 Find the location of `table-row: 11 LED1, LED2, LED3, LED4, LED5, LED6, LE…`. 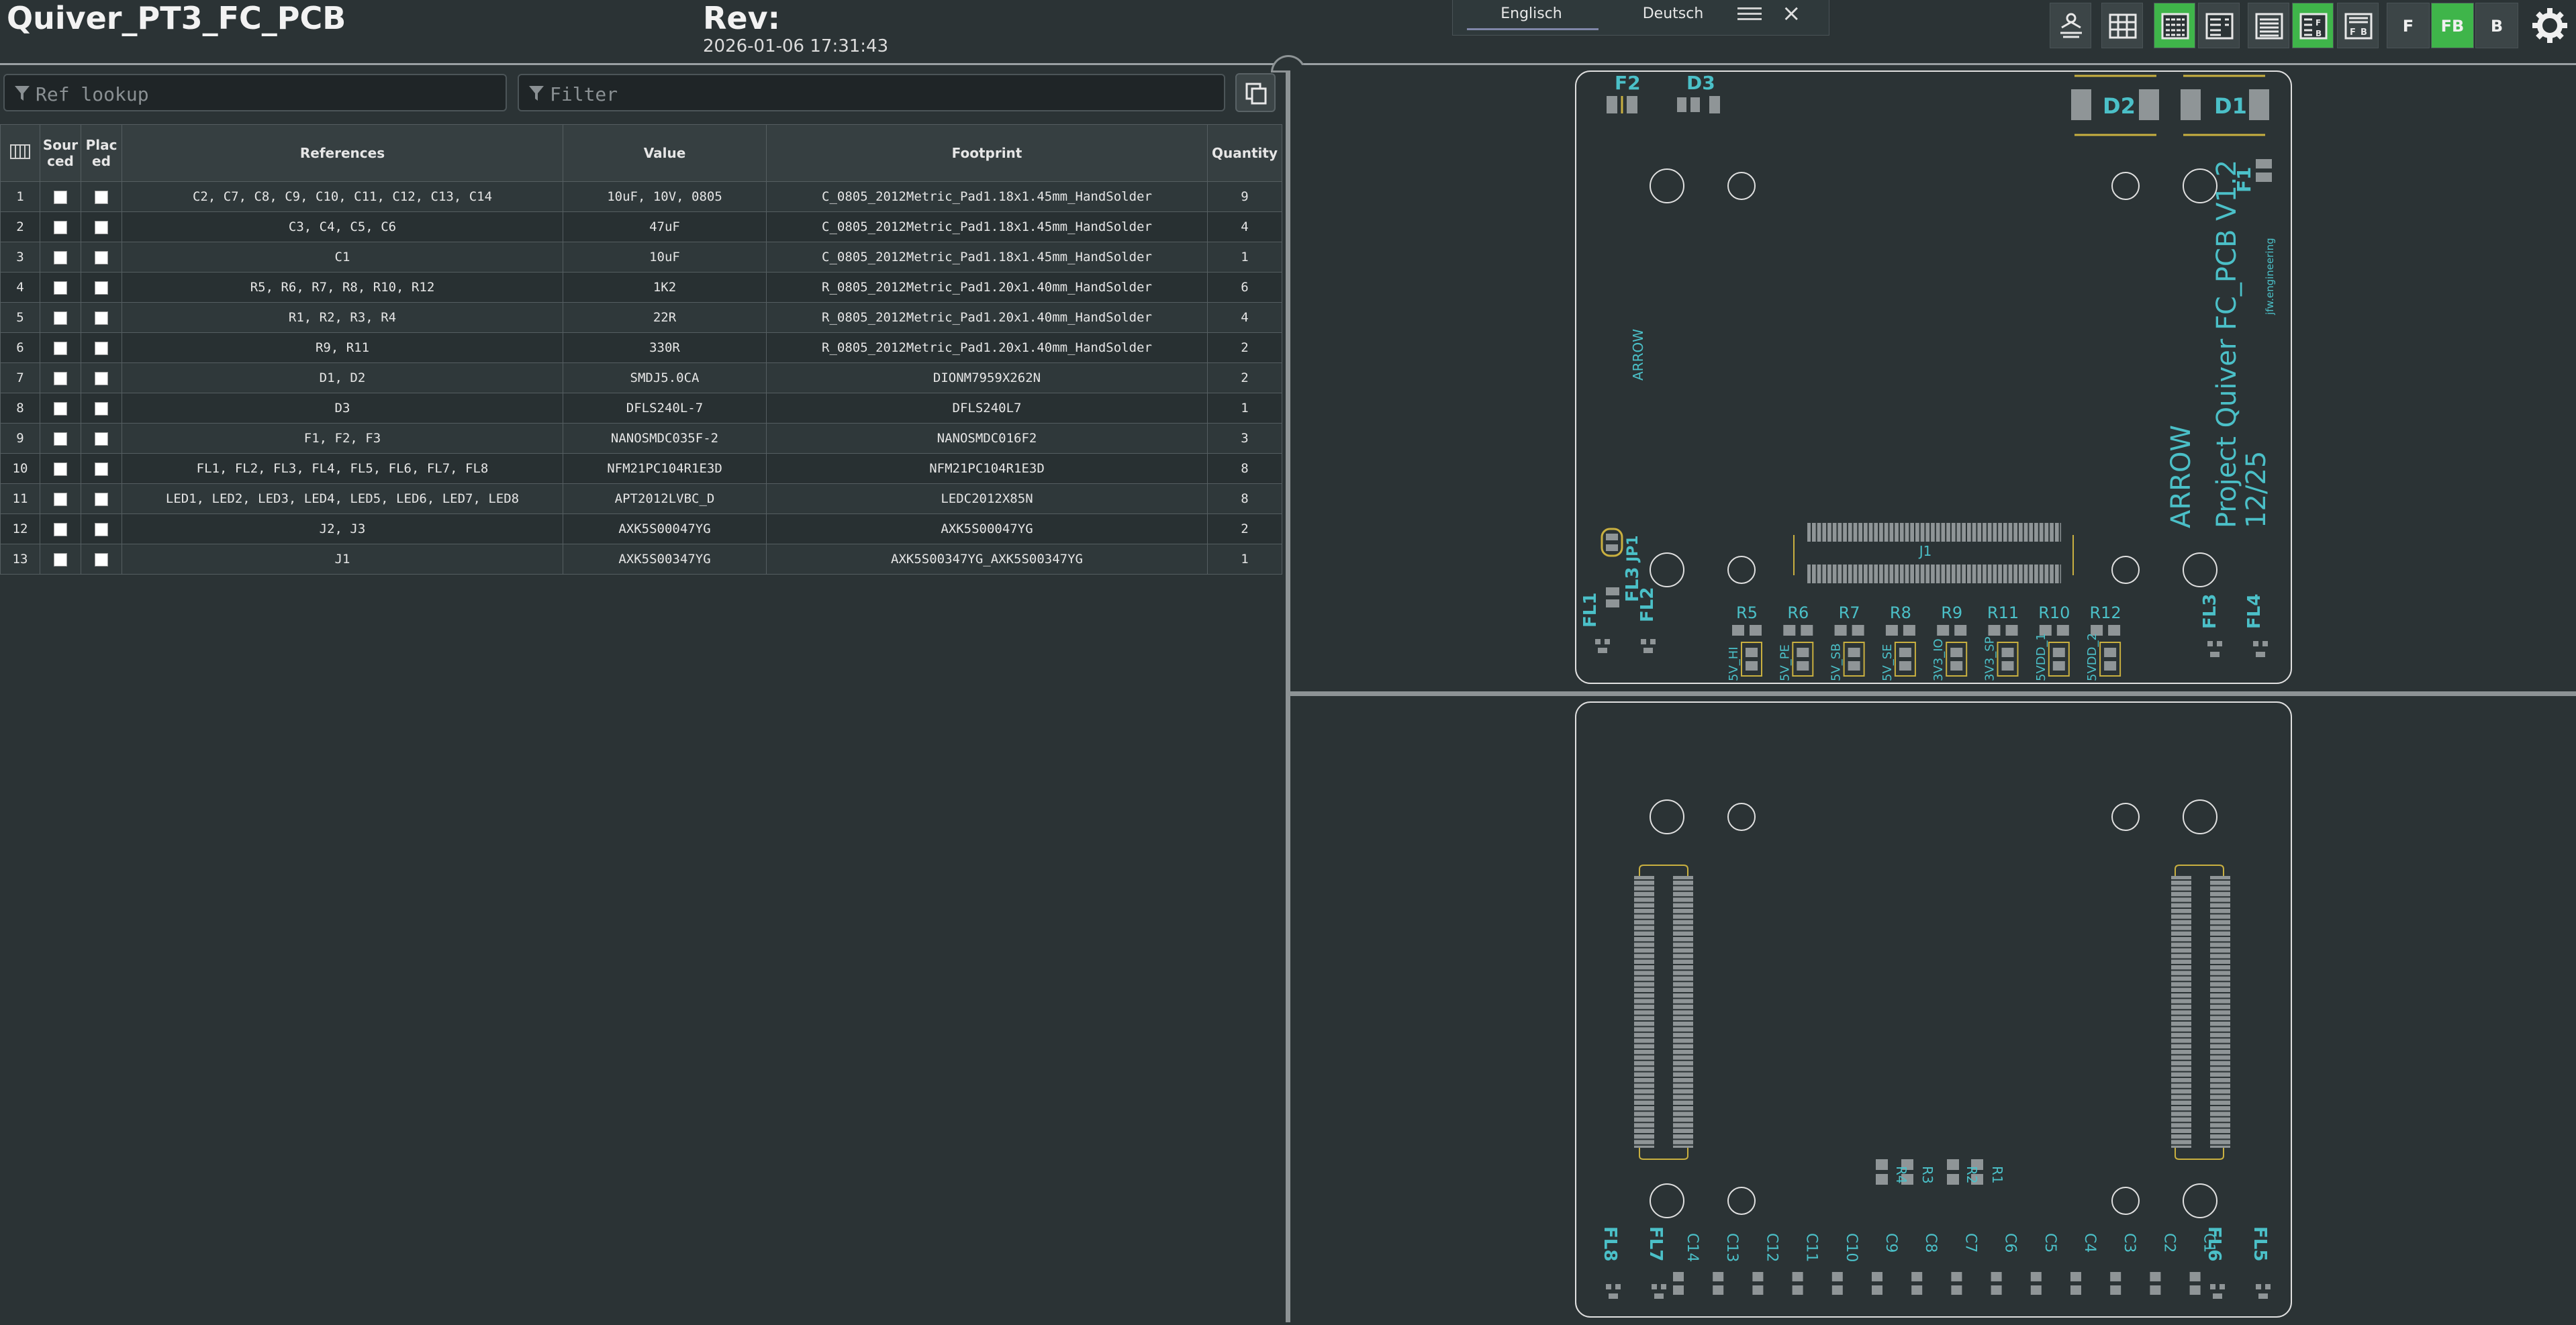

table-row: 11 LED1, LED2, LED3, LED4, LED5, LED6, LE… is located at coordinates (641, 498).